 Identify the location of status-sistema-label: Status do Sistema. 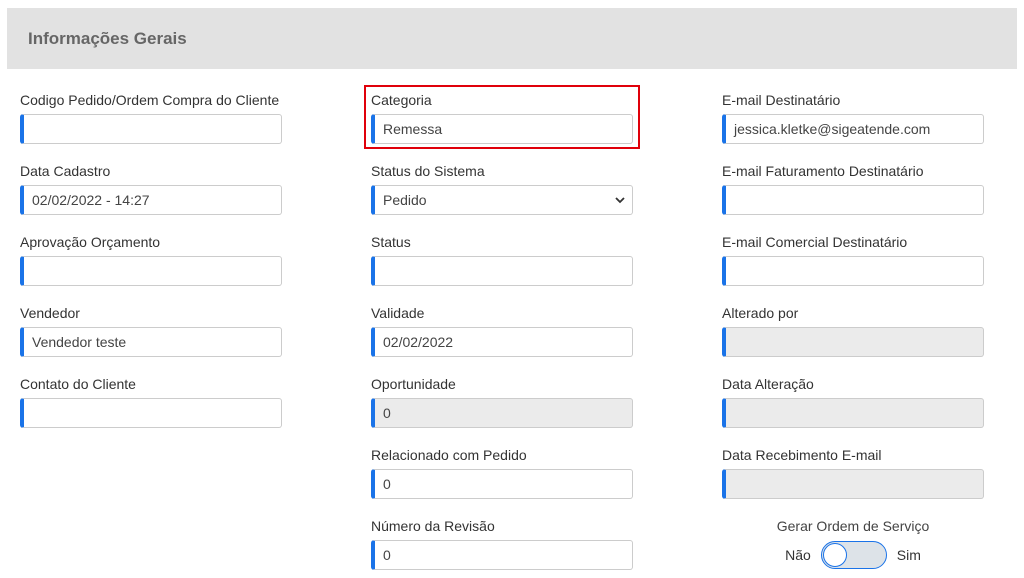
(428, 171).